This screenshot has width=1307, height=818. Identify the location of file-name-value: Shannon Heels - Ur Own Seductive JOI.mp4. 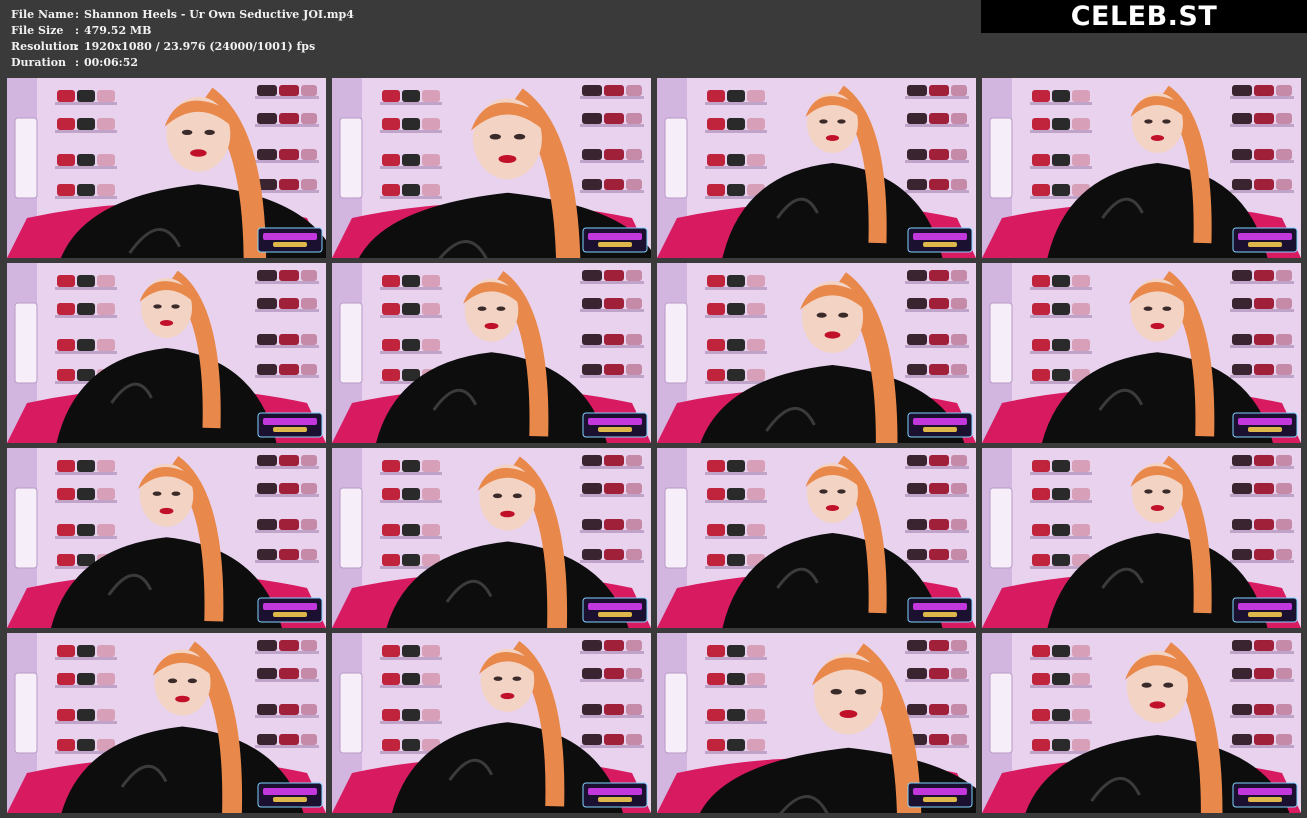
(219, 14).